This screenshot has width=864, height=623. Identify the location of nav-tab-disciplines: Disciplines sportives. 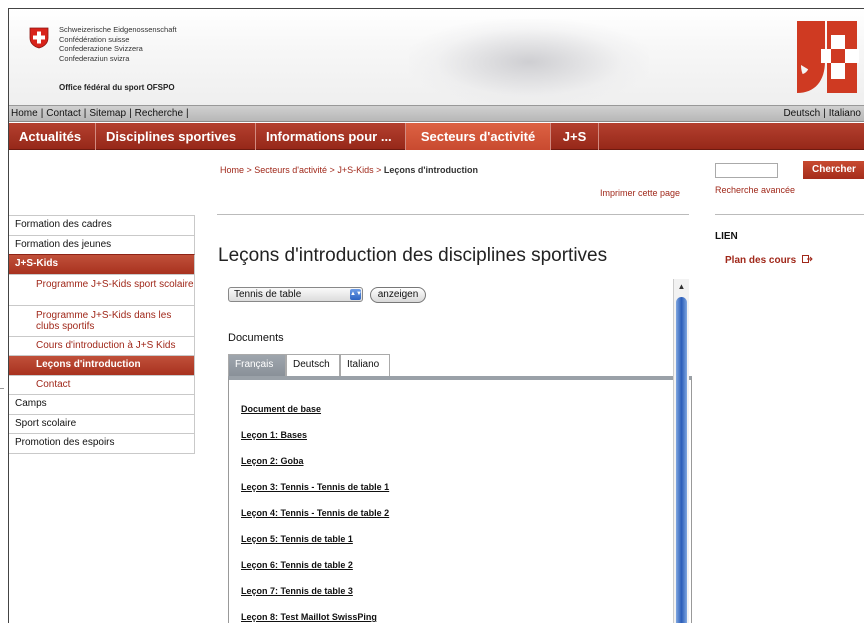
(176, 136).